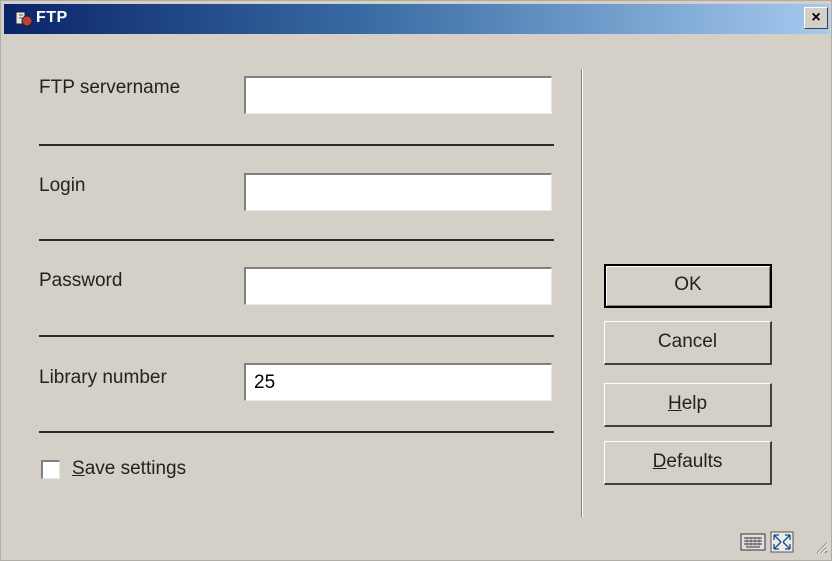  Describe the element at coordinates (688, 343) in the screenshot. I see `cancel-button: Cancel` at that location.